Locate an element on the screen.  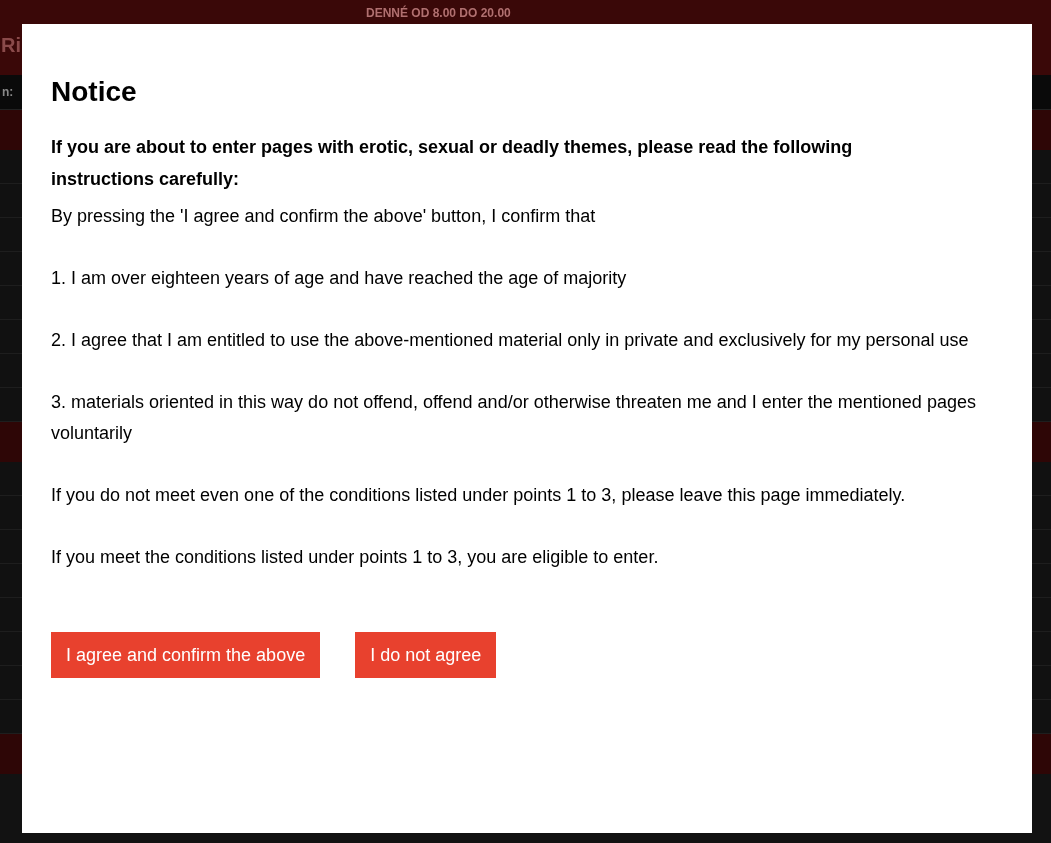
notice-paragraph: 2. I agree that I am entitled to use the above-mentioned material only in private and exclusively for my personal use is located at coordinates (510, 340).